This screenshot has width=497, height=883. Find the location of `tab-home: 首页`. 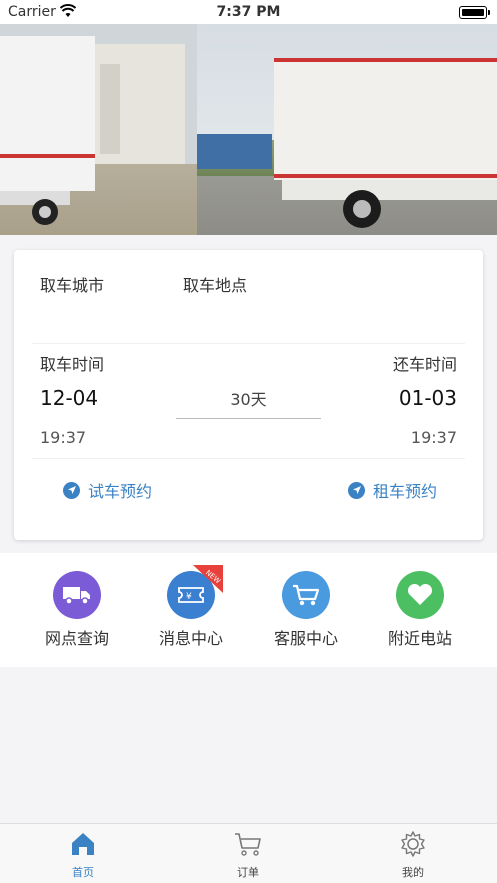

tab-home: 首页 is located at coordinates (83, 855).